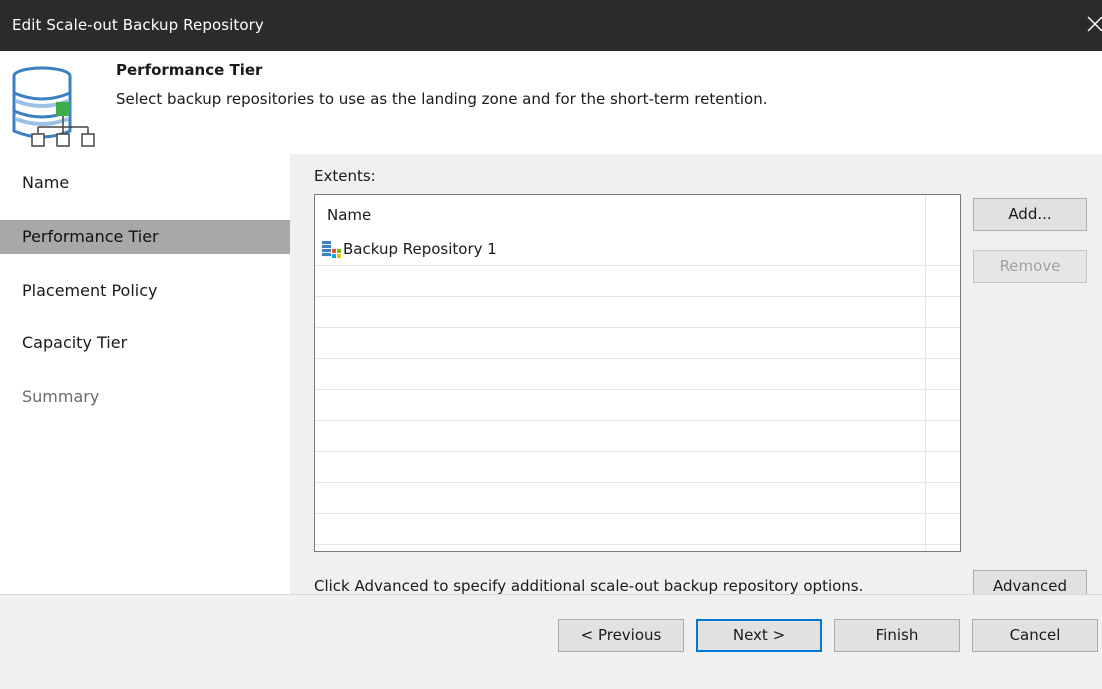 This screenshot has height=689, width=1102. I want to click on column-header-name: Name, so click(349, 215).